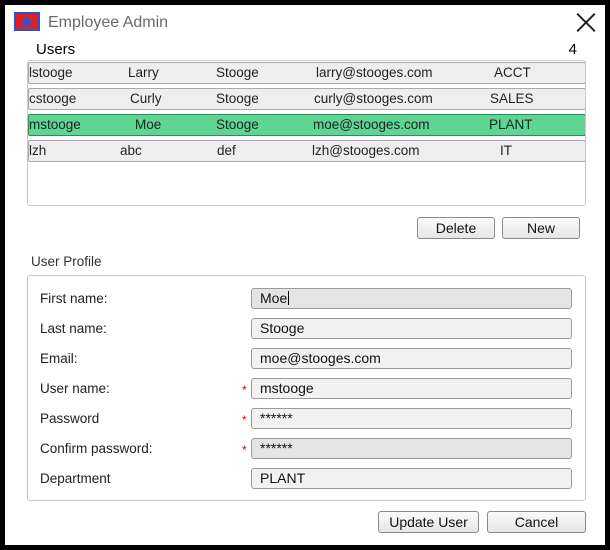 The height and width of the screenshot is (550, 610). Describe the element at coordinates (512, 72) in the screenshot. I see `cell-department: ACCT` at that location.